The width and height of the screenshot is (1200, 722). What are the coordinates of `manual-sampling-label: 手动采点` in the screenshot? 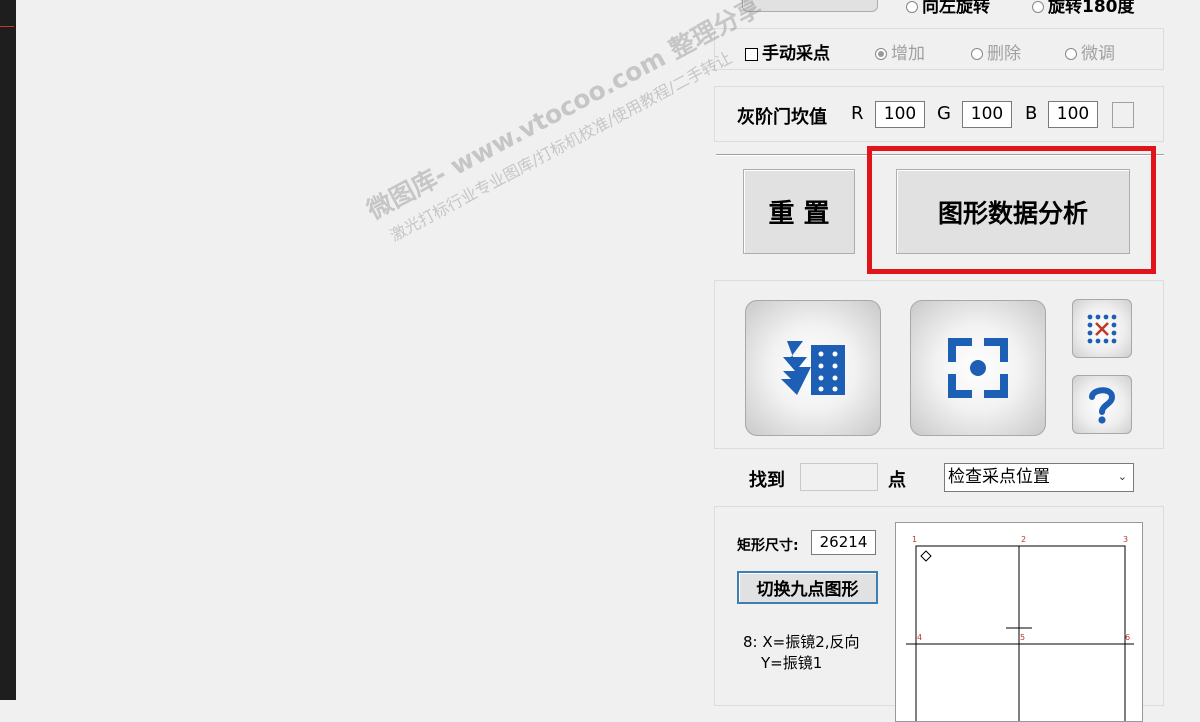 It's located at (796, 54).